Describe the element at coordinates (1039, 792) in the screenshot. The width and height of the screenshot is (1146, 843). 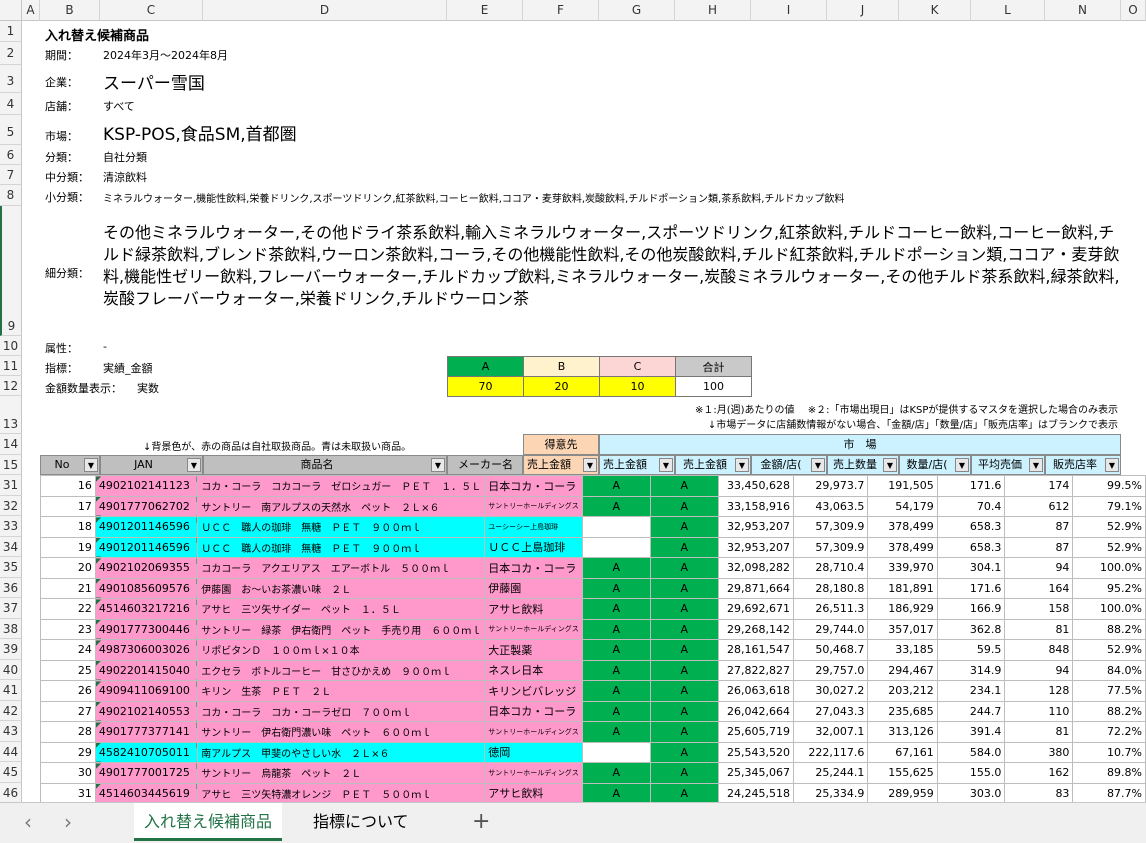
I see `average-price: 83` at that location.